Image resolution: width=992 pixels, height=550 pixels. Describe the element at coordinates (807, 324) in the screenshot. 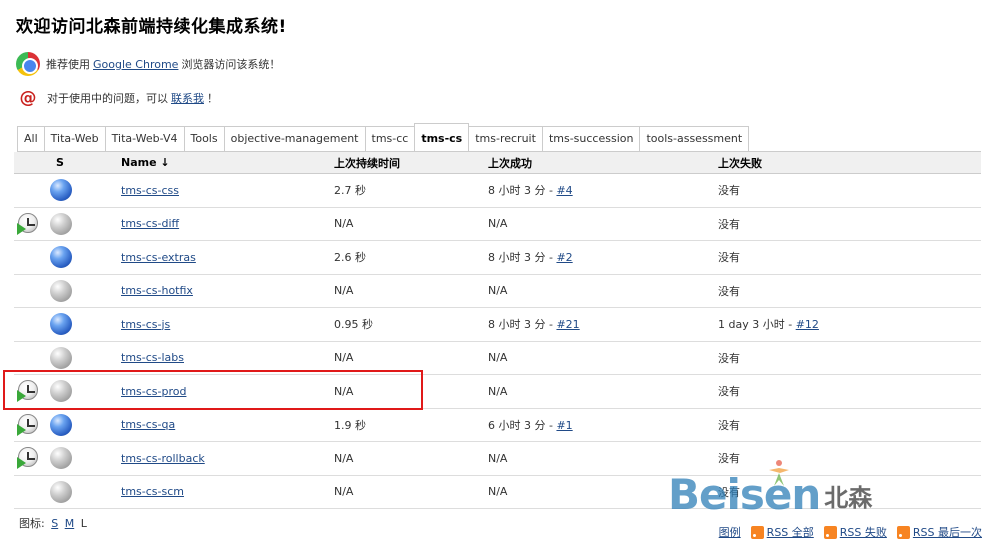

I see `last-failure-build-link: #12` at that location.